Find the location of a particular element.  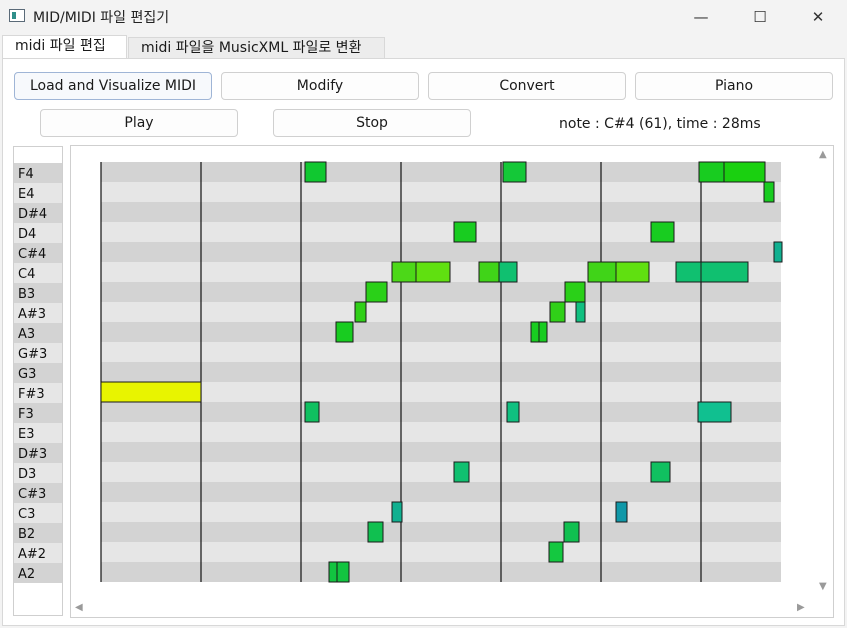

pitch-label: D3 is located at coordinates (27, 474).